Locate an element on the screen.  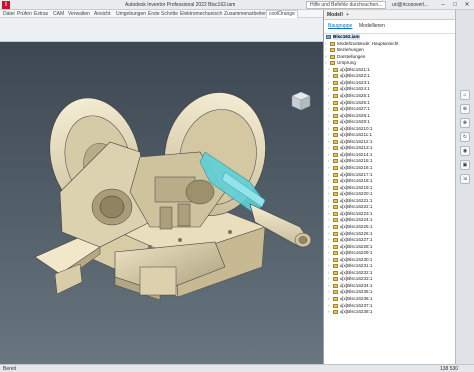
tab-ansicht: Ansicht is located at coordinates (102, 14).